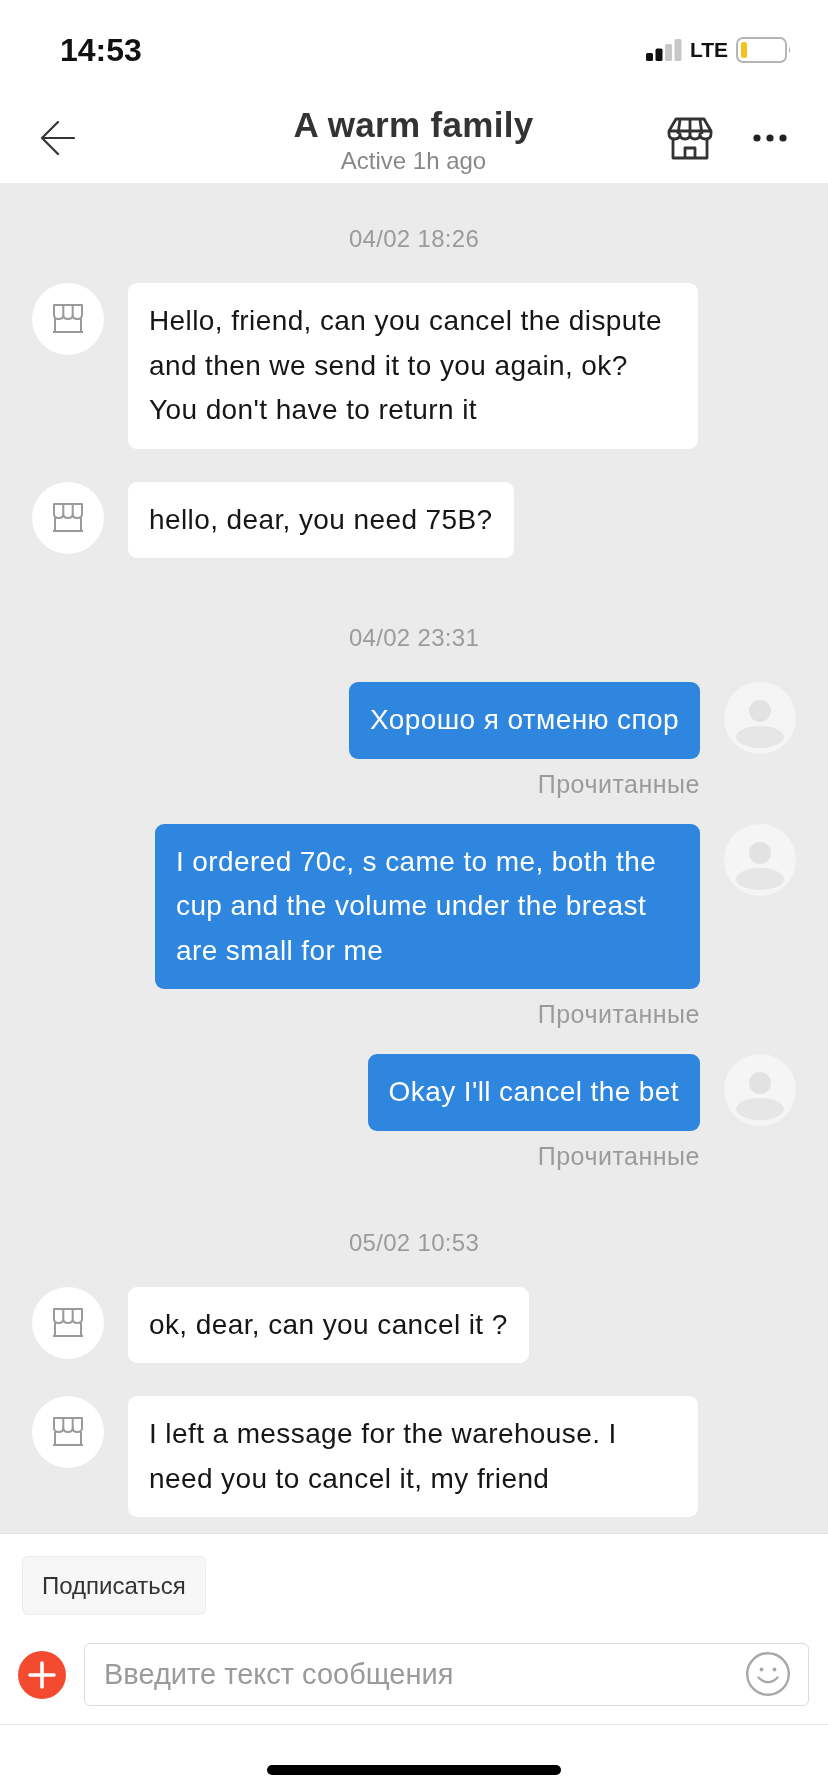 The image size is (828, 1792). I want to click on message-timestamp: 05/02 10:53, so click(414, 1242).